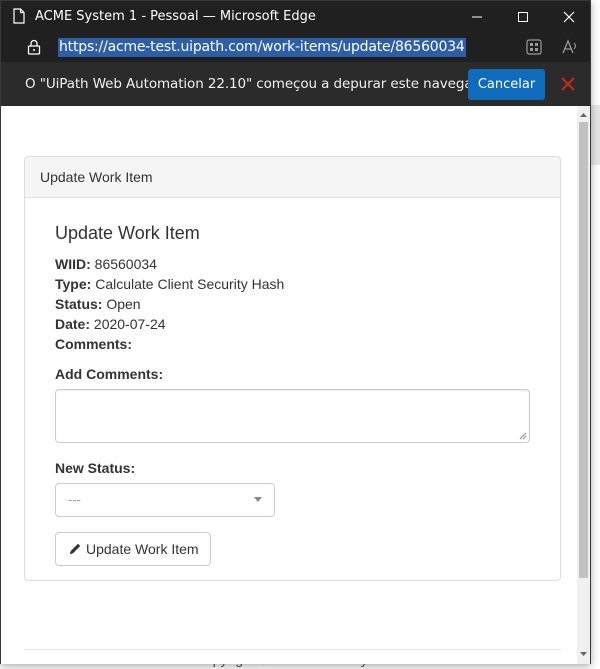  I want to click on type-field: Type: Calculate Client Security Hash, so click(169, 284).